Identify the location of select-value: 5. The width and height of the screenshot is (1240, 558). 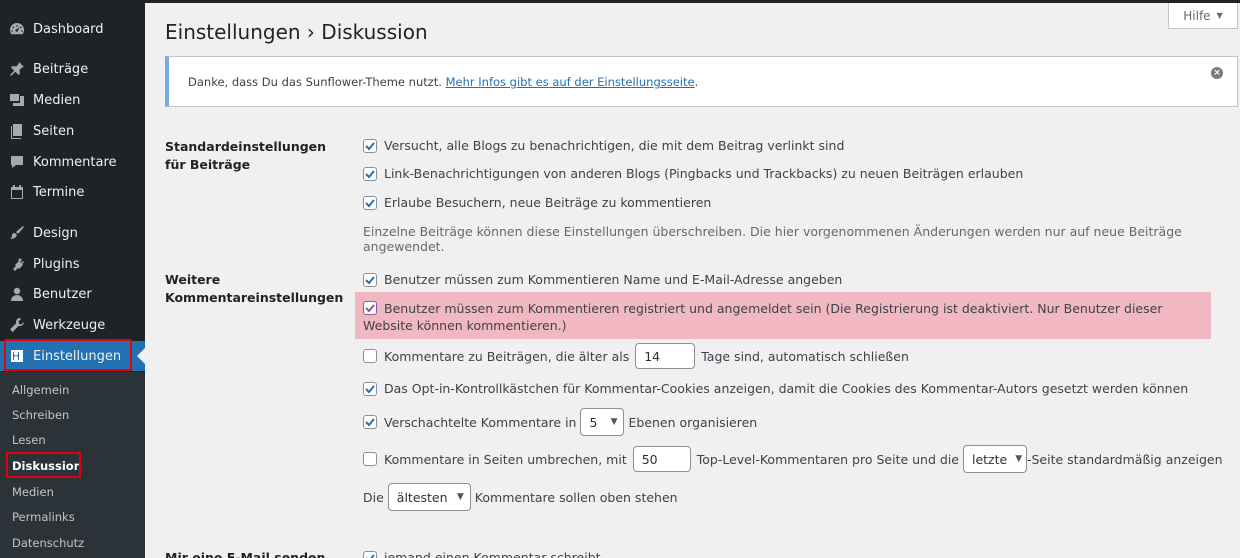
(593, 422).